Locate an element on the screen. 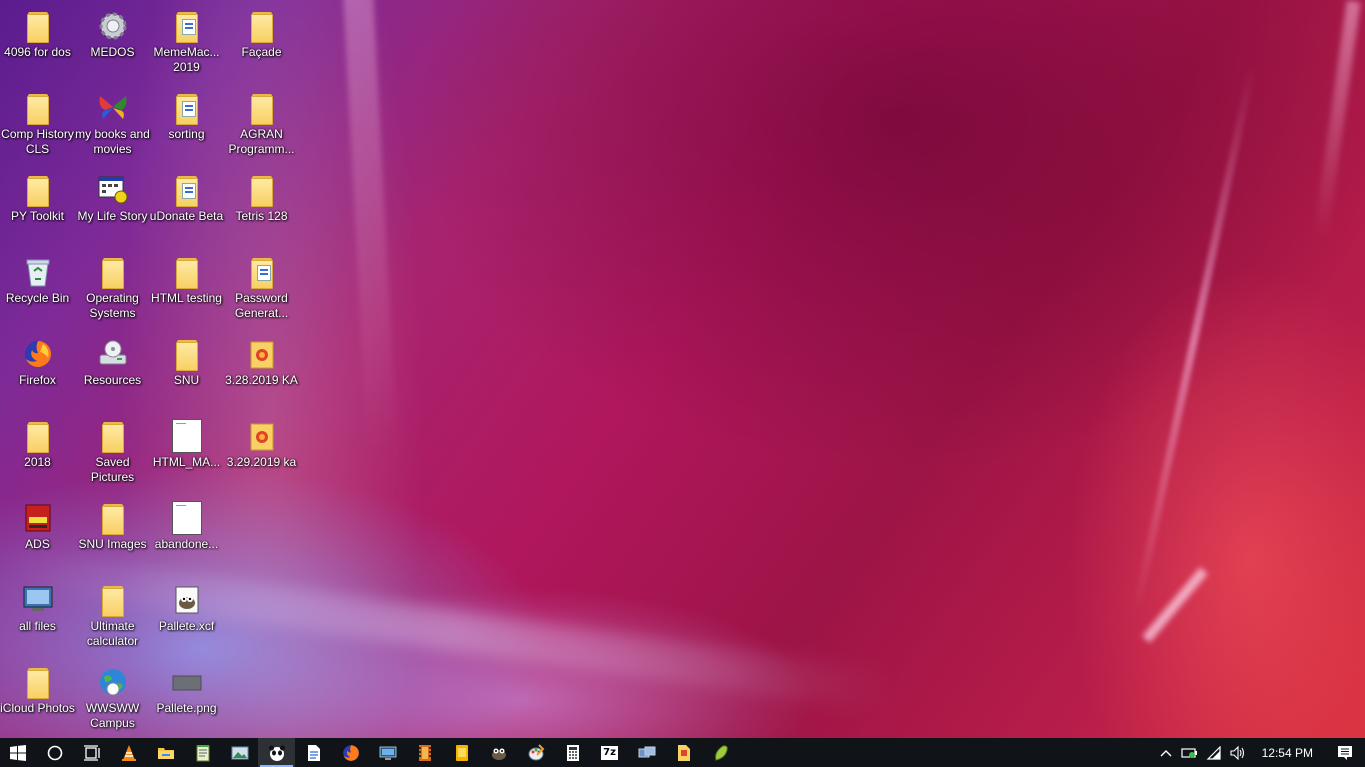  desktop-icon-resources: Resources is located at coordinates (112, 373).